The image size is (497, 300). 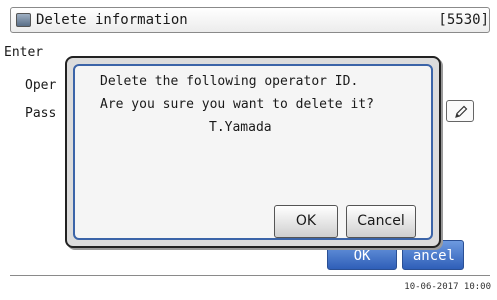 What do you see at coordinates (306, 221) in the screenshot?
I see `dialog-ok-button: OK` at bounding box center [306, 221].